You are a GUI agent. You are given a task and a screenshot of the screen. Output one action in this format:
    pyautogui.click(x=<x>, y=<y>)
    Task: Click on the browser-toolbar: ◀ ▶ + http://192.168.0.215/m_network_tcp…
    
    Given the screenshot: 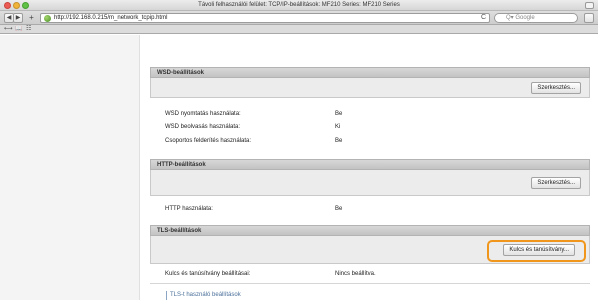 What is the action you would take?
    pyautogui.click(x=299, y=18)
    